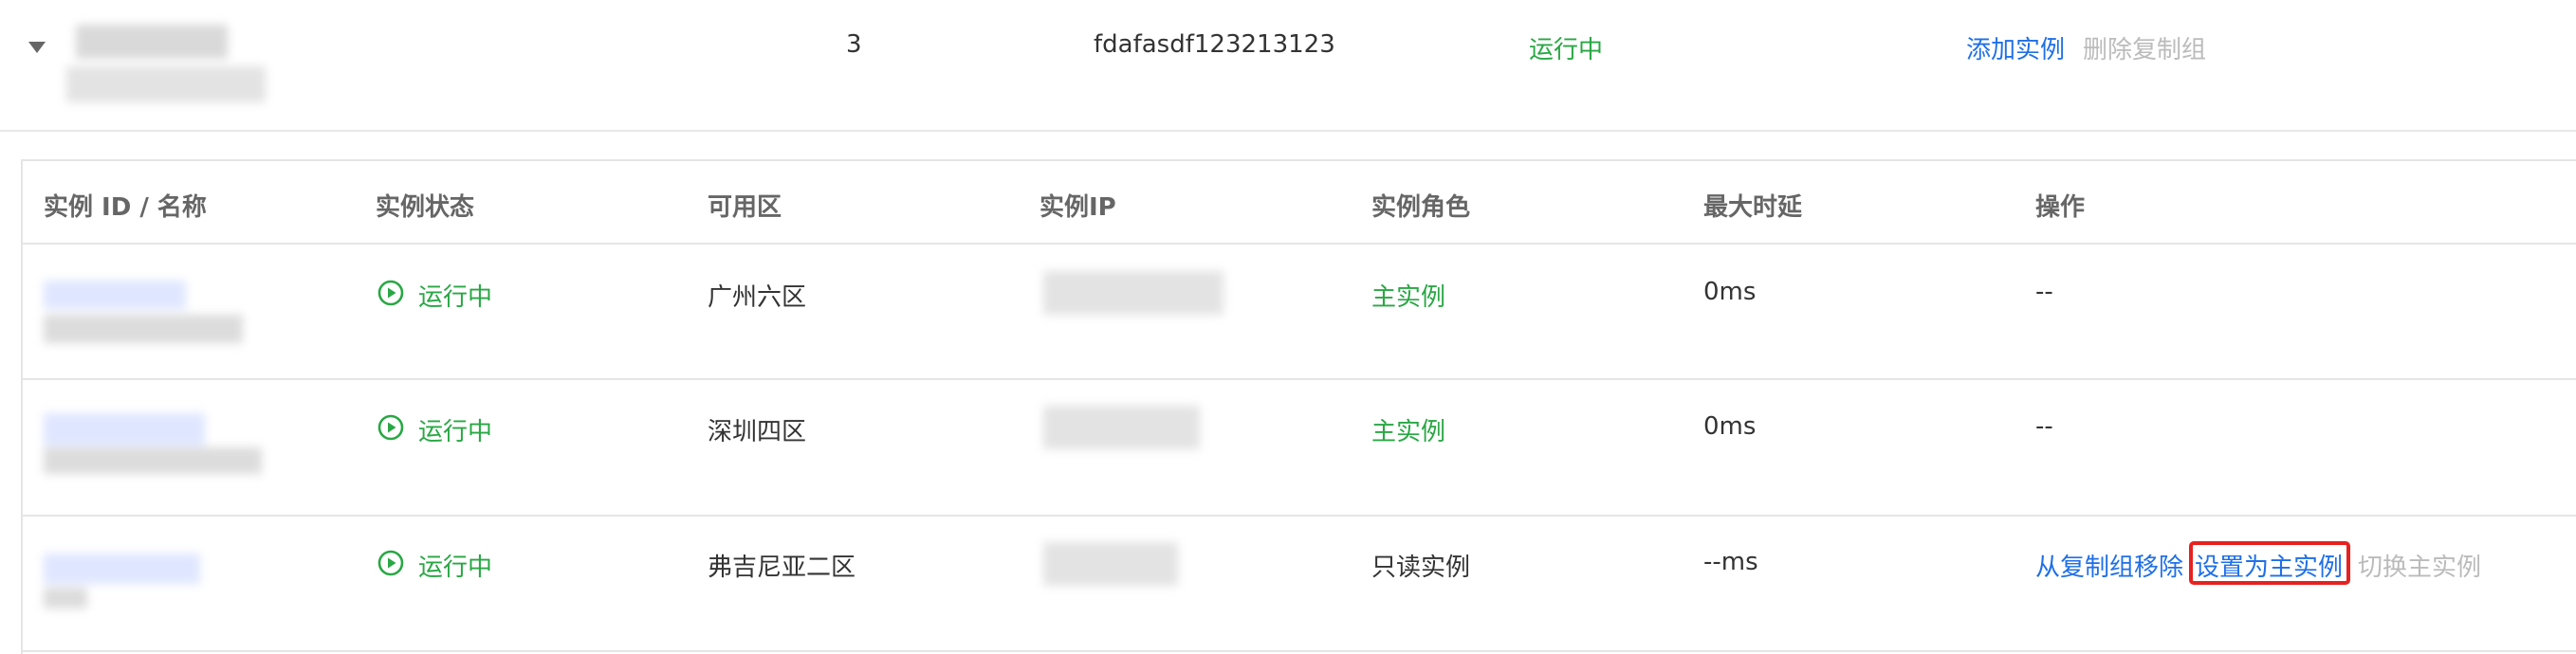 This screenshot has width=2576, height=654. Describe the element at coordinates (2060, 207) in the screenshot. I see `header-actions: 操作` at that location.